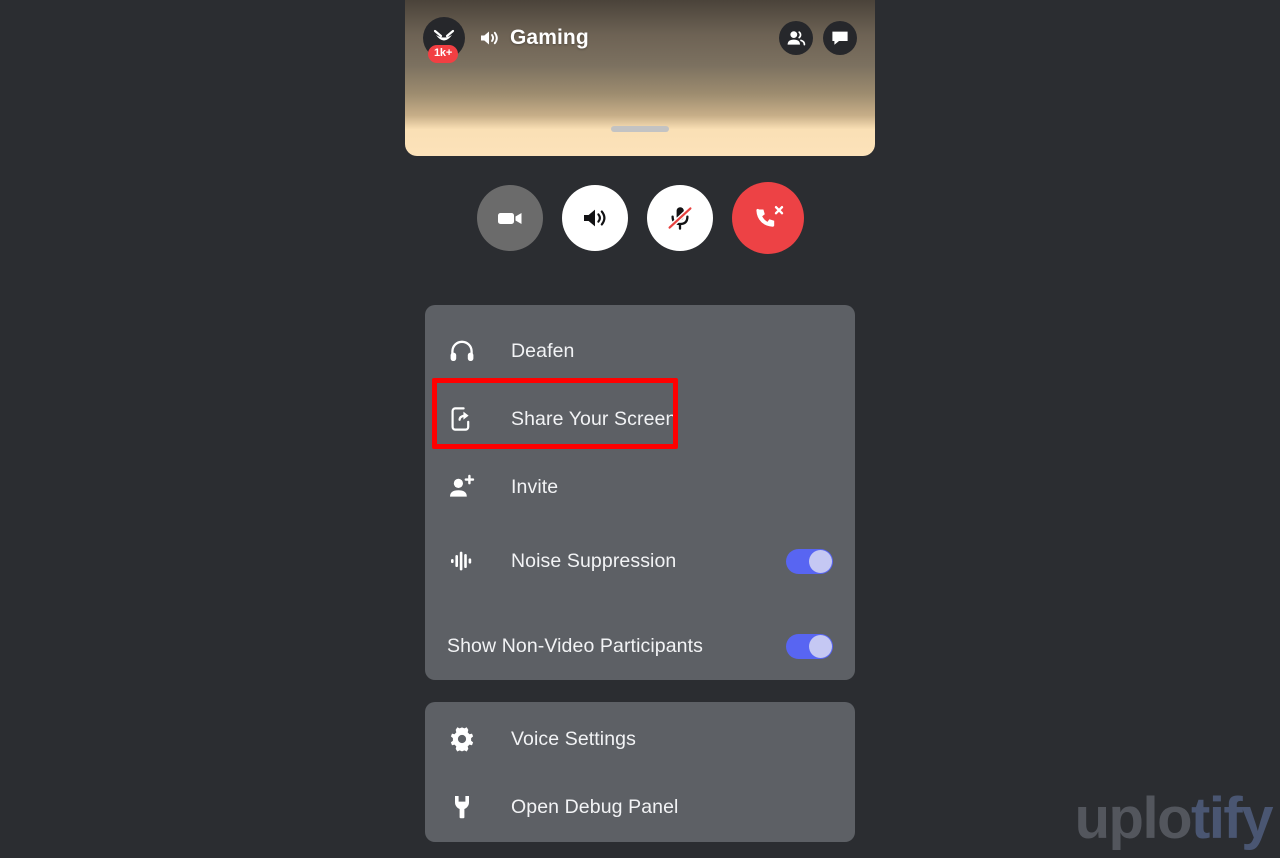 This screenshot has height=858, width=1280. I want to click on noise-suppression-toggle, so click(809, 561).